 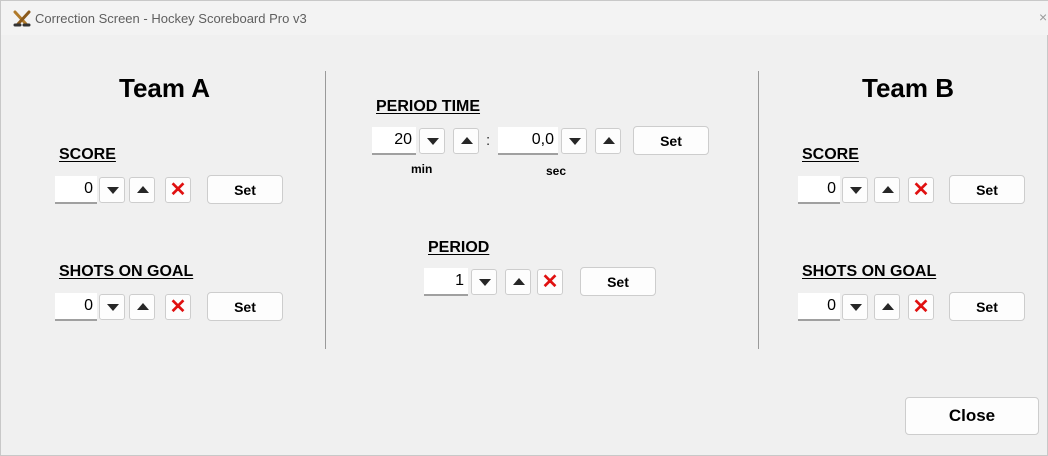 What do you see at coordinates (972, 416) in the screenshot?
I see `close-button: Close` at bounding box center [972, 416].